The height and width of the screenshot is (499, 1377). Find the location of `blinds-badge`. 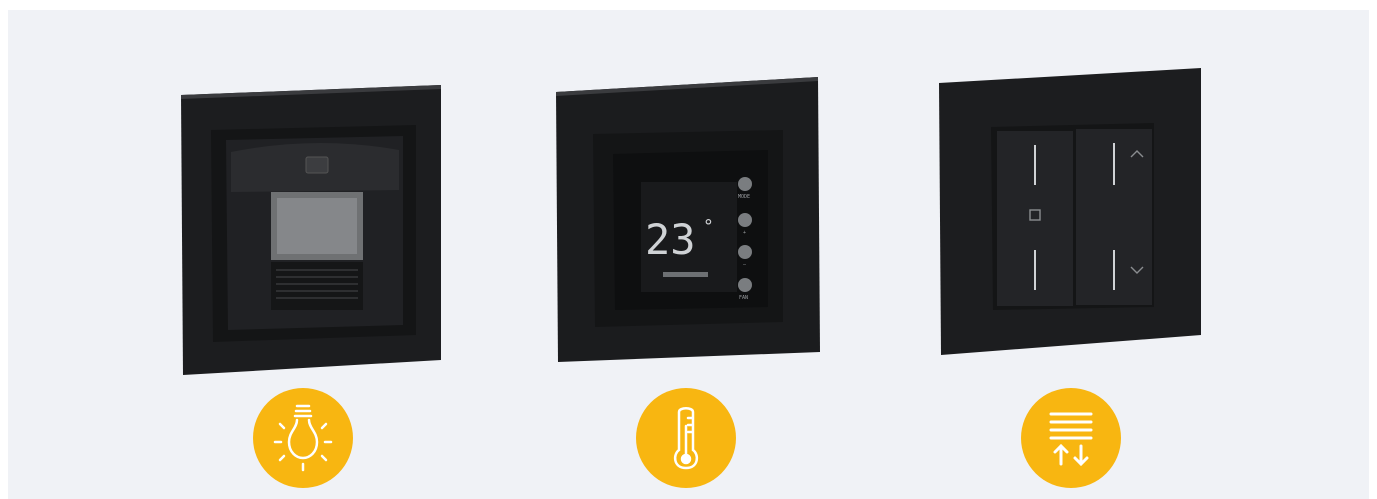

blinds-badge is located at coordinates (1071, 438).